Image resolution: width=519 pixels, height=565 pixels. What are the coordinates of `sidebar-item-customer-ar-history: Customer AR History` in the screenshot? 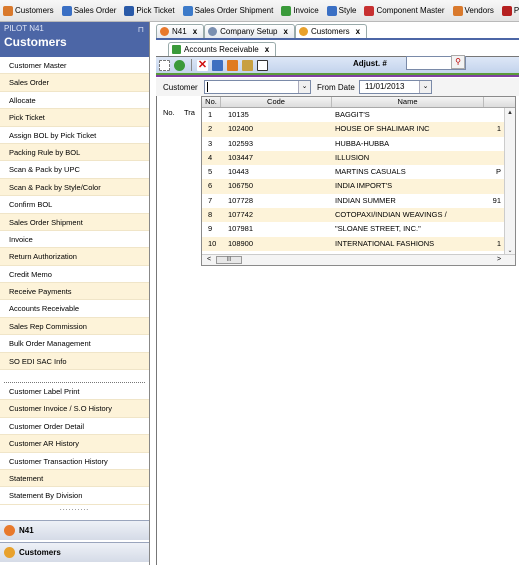 It's located at (74, 444).